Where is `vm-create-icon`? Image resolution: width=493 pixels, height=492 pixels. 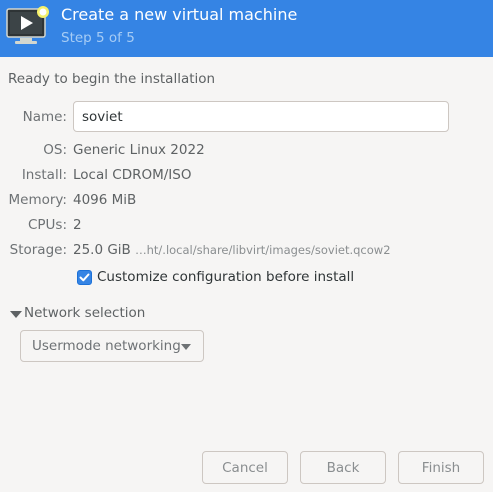 vm-create-icon is located at coordinates (27, 25).